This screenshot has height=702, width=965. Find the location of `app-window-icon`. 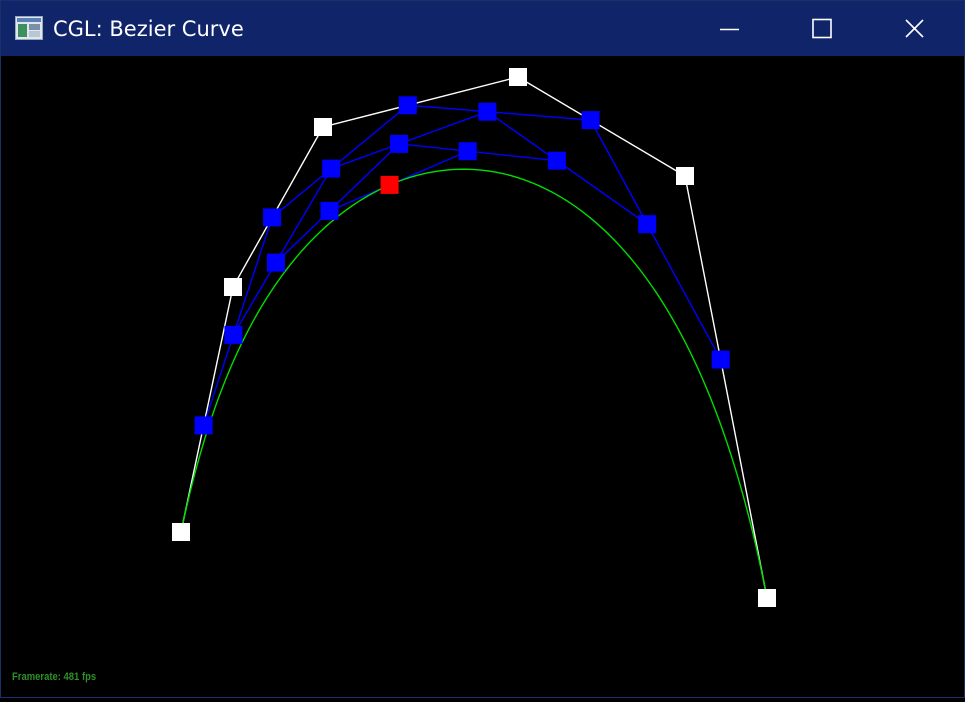

app-window-icon is located at coordinates (29, 28).